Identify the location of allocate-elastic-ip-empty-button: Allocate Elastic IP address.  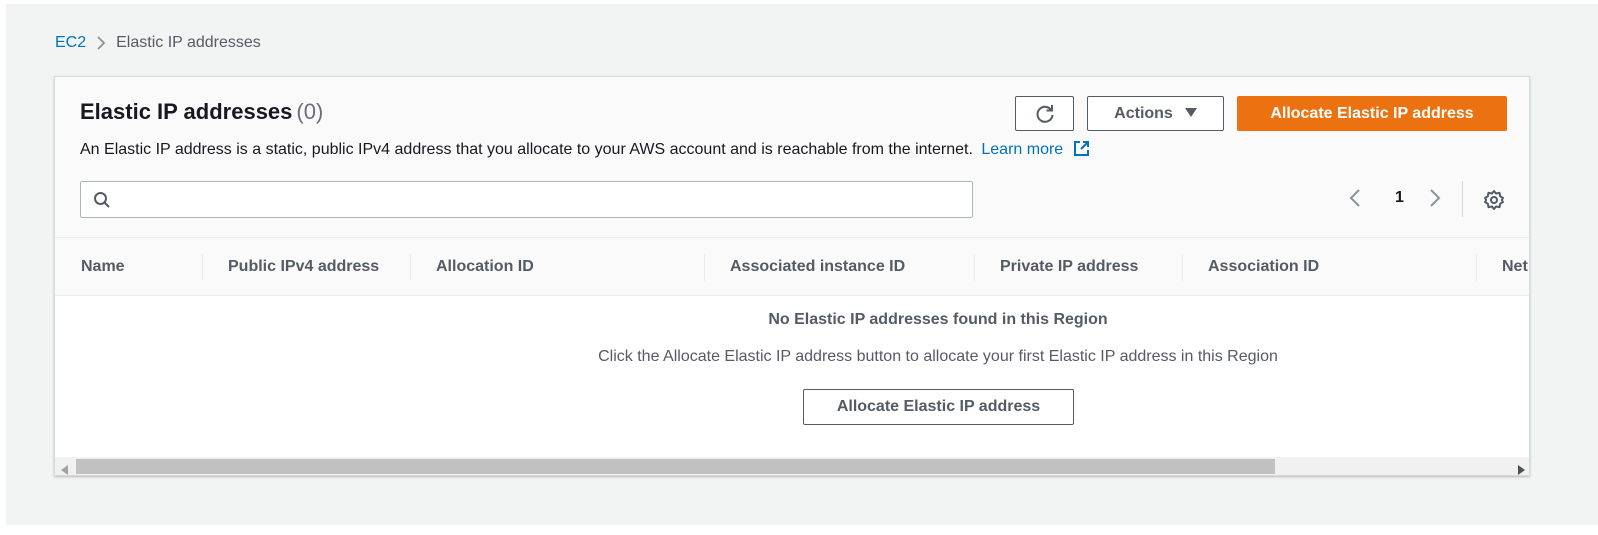
(938, 407).